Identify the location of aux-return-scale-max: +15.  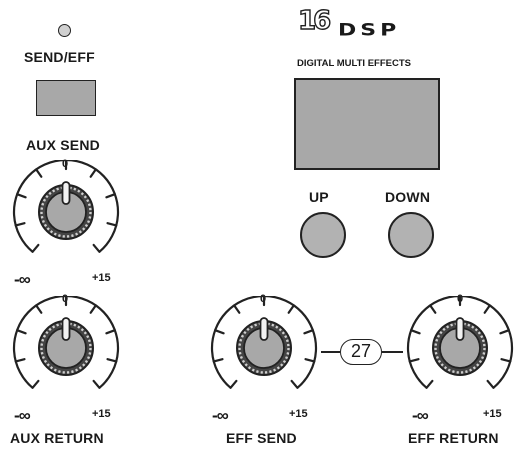
(101, 414).